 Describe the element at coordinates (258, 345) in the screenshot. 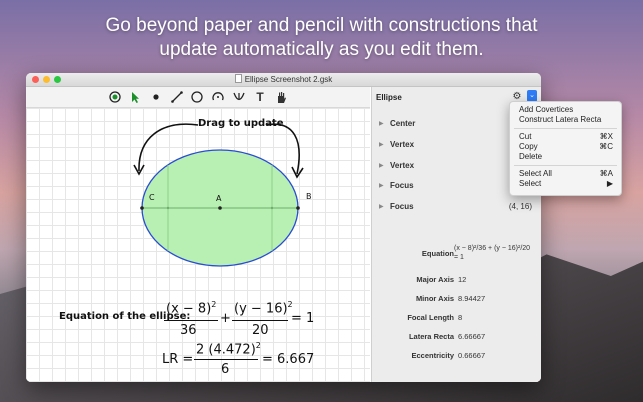

I see `lr-numerator-exponent: 2` at that location.